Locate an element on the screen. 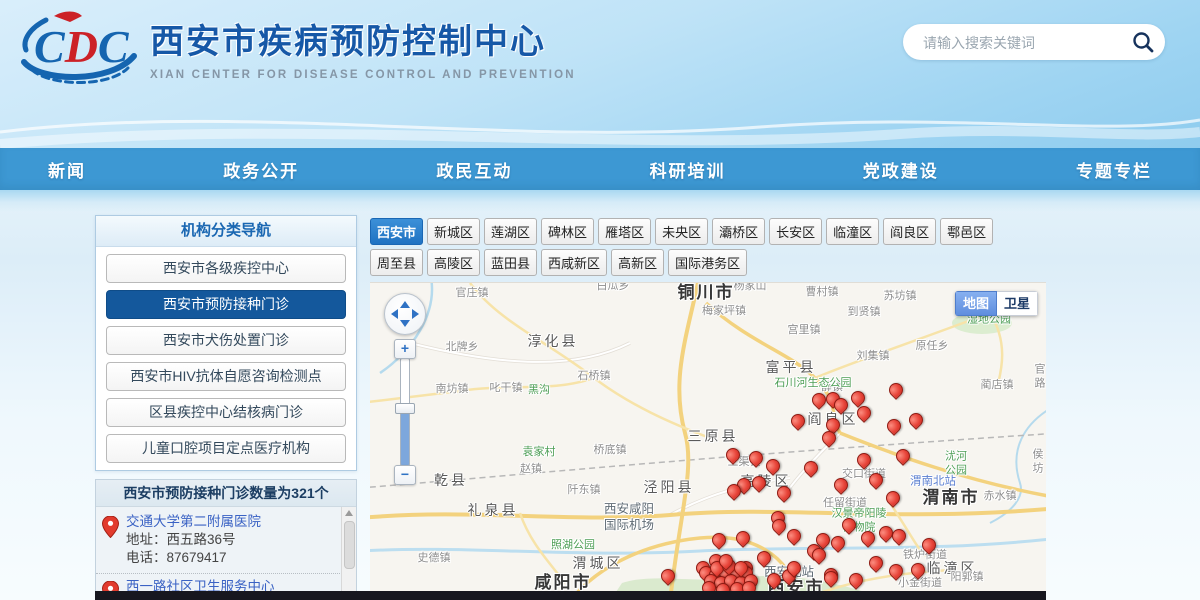 The width and height of the screenshot is (1200, 600). clinic-item: 交通大学第二附属医院 地址：西五路36号 电话：87679417 is located at coordinates (219, 541).